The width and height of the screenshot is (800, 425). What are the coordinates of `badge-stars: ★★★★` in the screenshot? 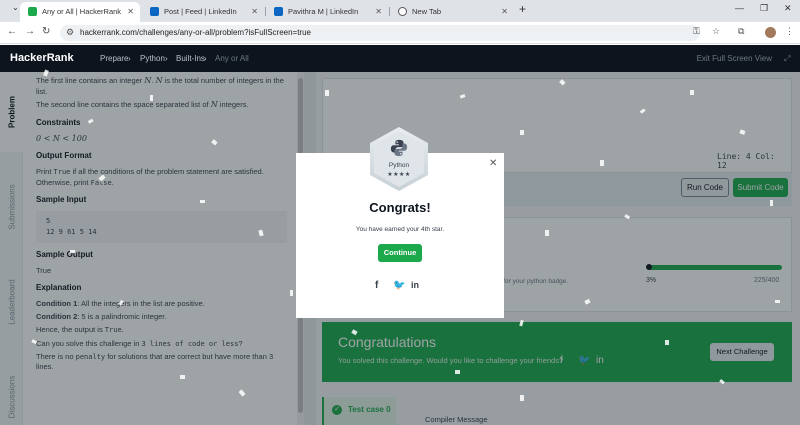 It's located at (399, 175).